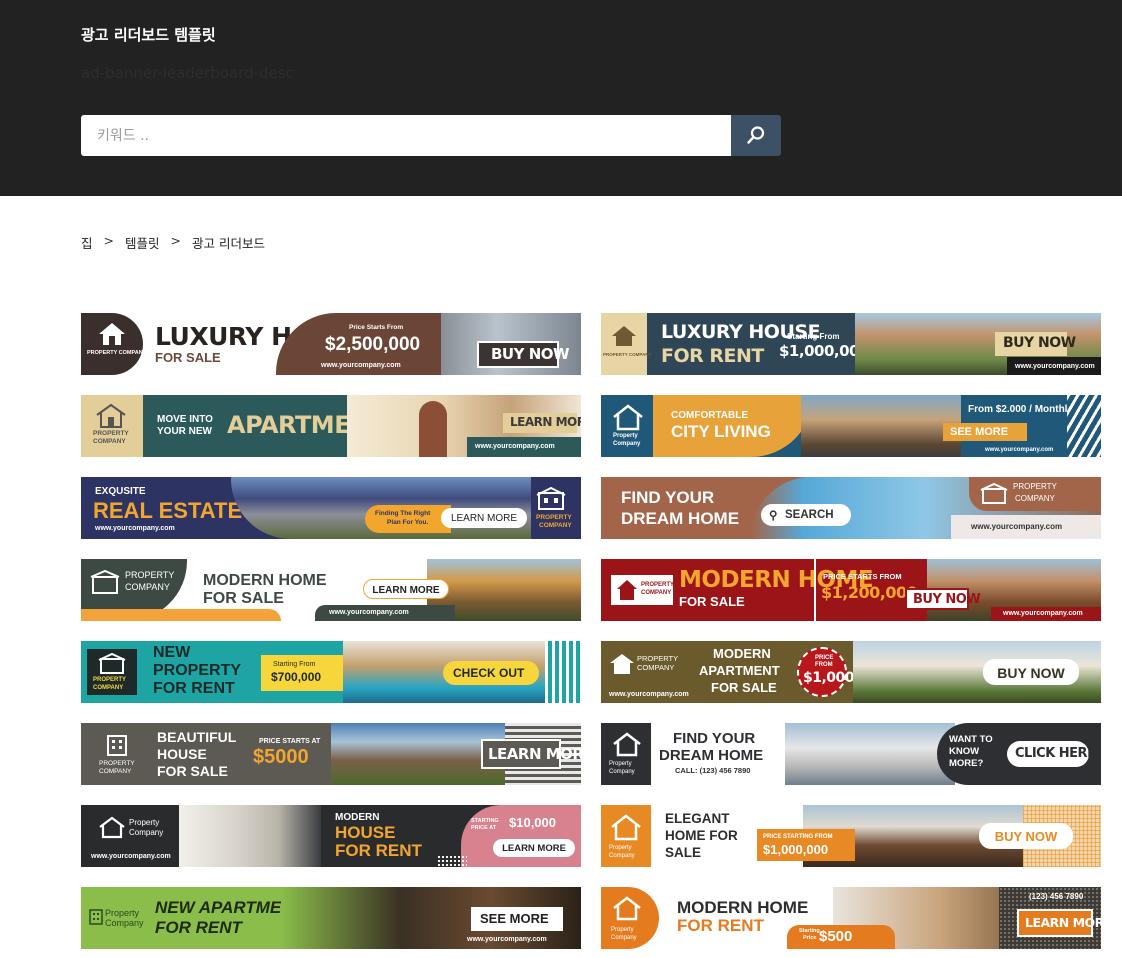 This screenshot has width=1122, height=958. I want to click on banner-title: REAL ESTATE, so click(168, 510).